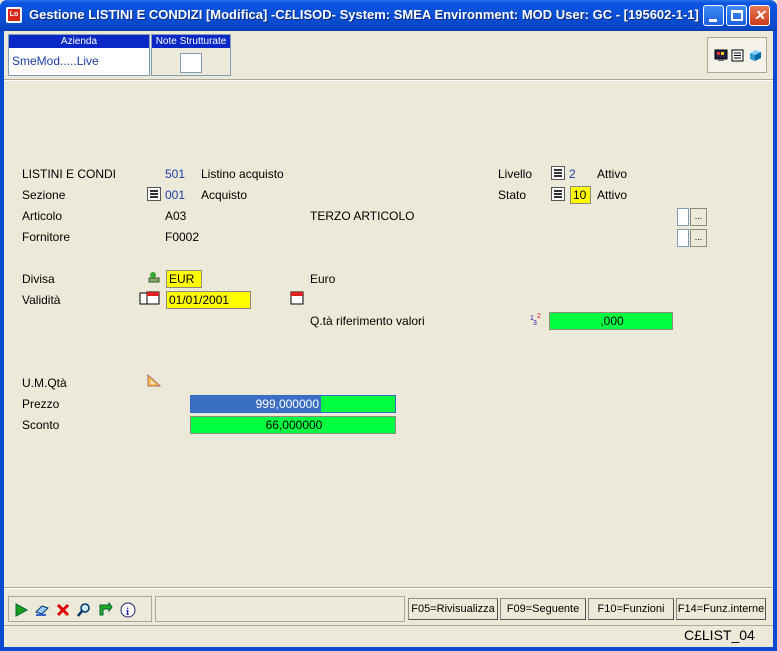  I want to click on maximize-icon, so click(737, 15).